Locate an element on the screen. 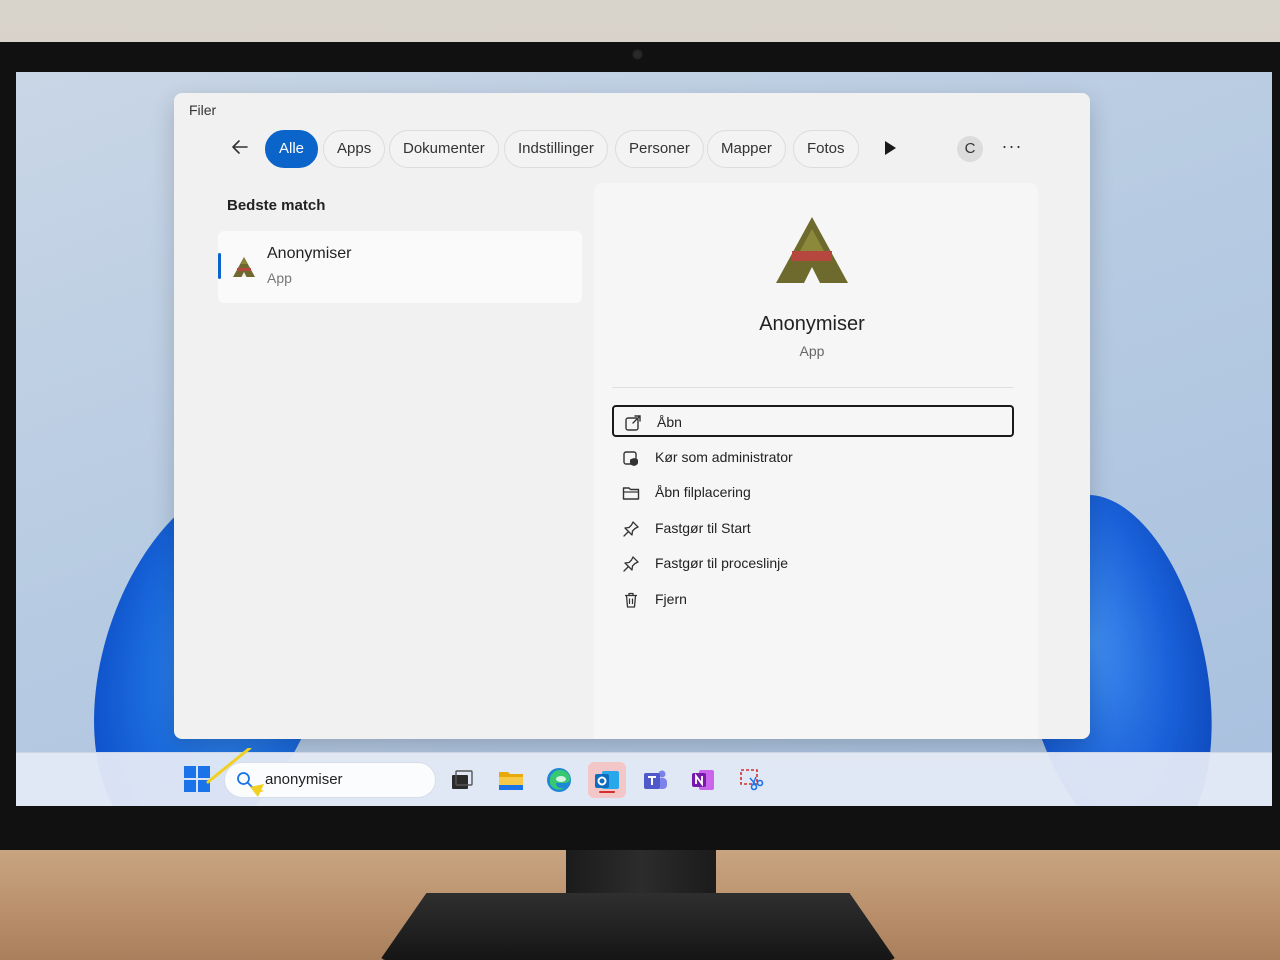 Image resolution: width=1280 pixels, height=960 pixels. file-explorer-icon is located at coordinates (511, 781).